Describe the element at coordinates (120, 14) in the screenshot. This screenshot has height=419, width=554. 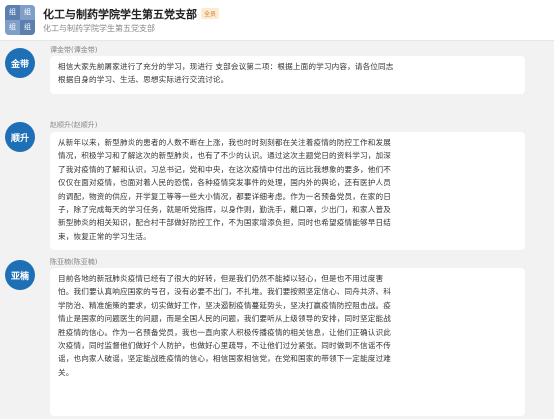
I see `group-title: 化工与制药学院学生第五党支部` at that location.